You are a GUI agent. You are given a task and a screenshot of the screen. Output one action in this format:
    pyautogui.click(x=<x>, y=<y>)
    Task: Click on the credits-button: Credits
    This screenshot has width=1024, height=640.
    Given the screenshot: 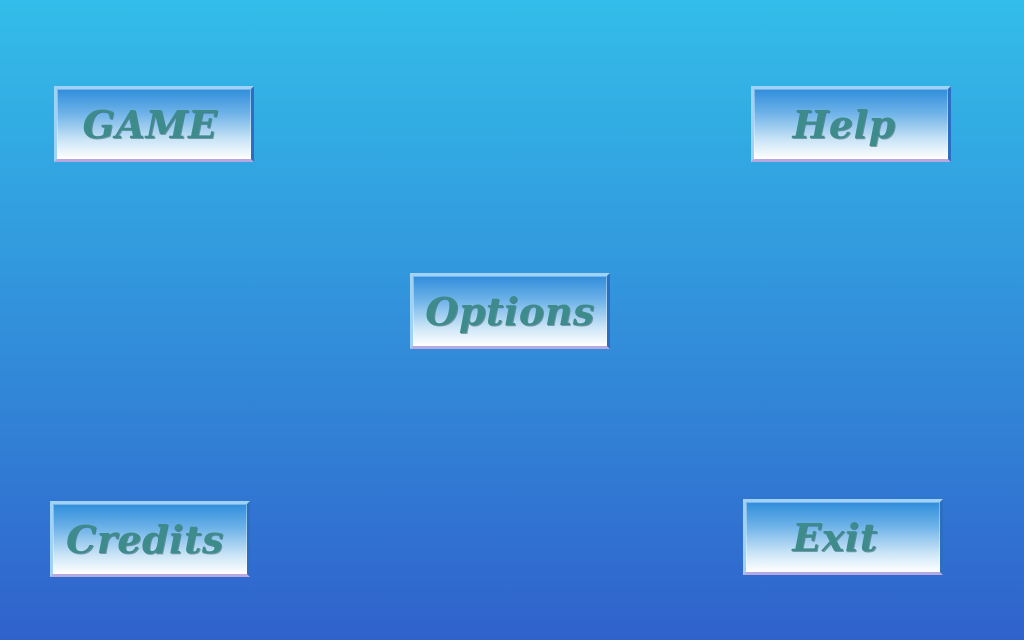 What is the action you would take?
    pyautogui.click(x=150, y=539)
    